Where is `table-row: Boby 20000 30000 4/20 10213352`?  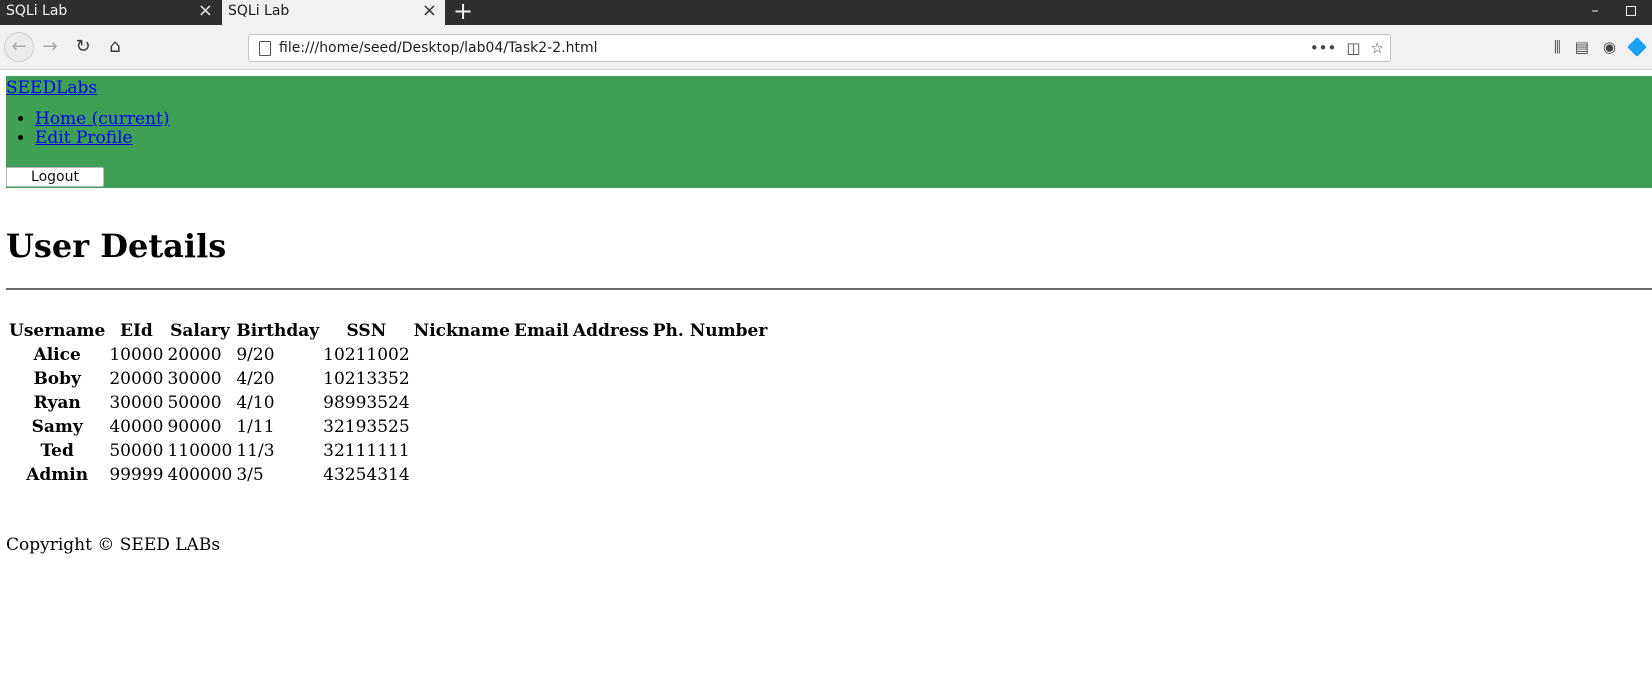 table-row: Boby 20000 30000 4/20 10213352 is located at coordinates (388, 379).